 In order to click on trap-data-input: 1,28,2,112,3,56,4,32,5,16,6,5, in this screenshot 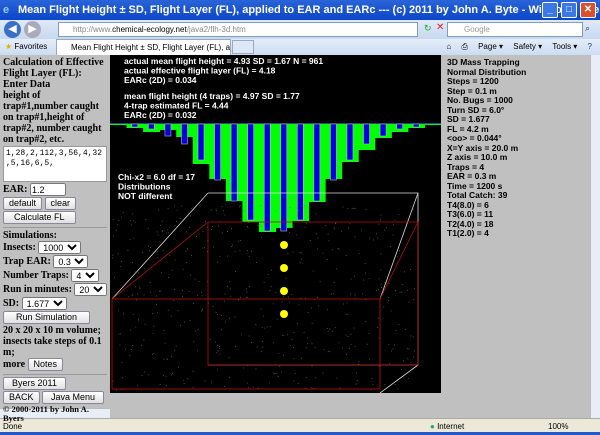, I will do `click(55, 164)`.